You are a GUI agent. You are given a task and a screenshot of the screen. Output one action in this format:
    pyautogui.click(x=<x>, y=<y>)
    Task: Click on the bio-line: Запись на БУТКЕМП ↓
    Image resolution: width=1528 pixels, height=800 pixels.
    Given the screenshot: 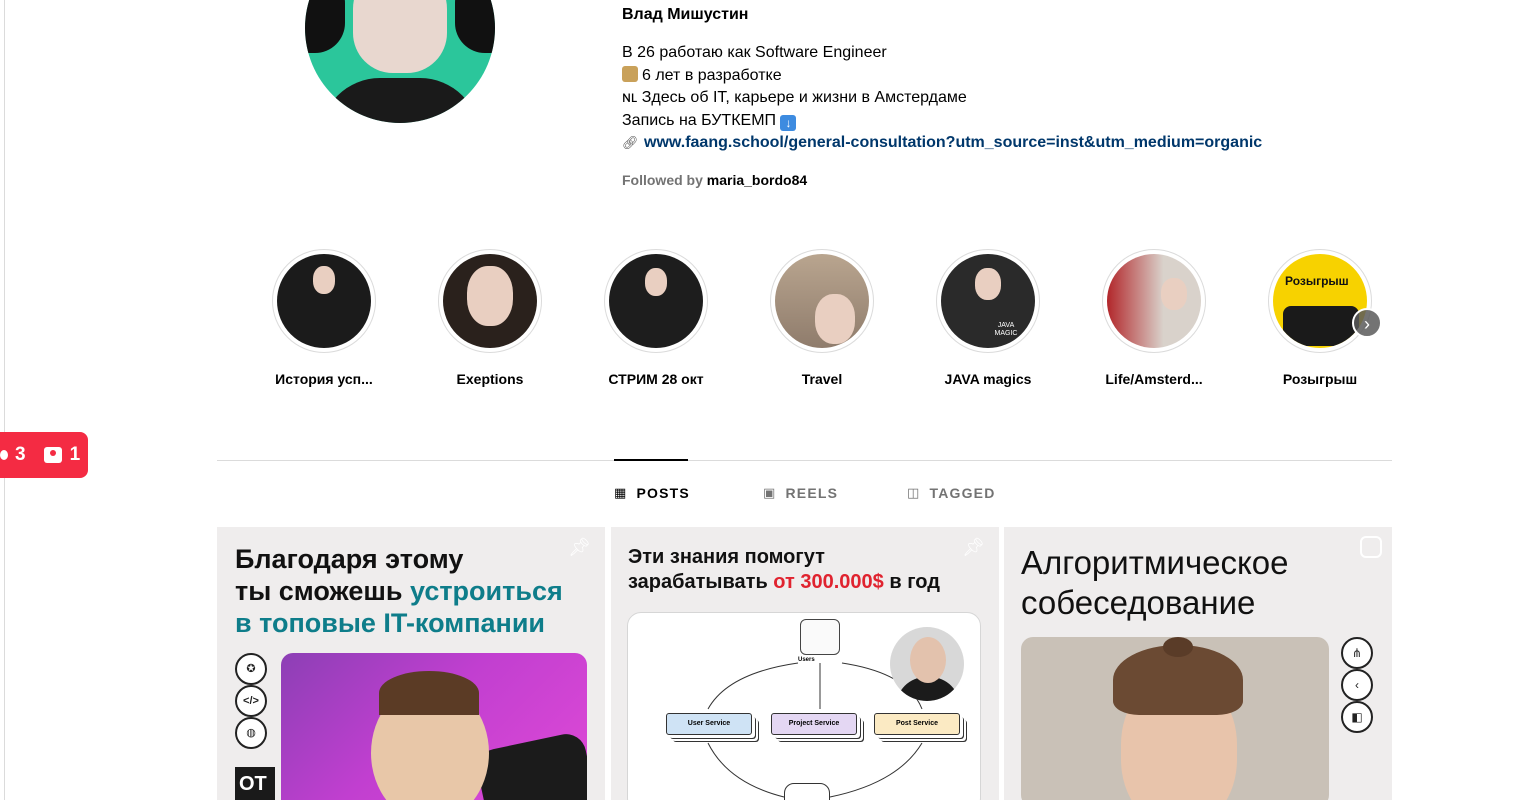 What is the action you would take?
    pyautogui.click(x=942, y=121)
    